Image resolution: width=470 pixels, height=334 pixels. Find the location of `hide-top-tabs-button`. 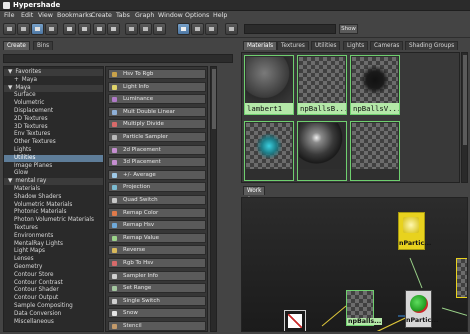

hide-top-tabs-button is located at coordinates (9, 29).